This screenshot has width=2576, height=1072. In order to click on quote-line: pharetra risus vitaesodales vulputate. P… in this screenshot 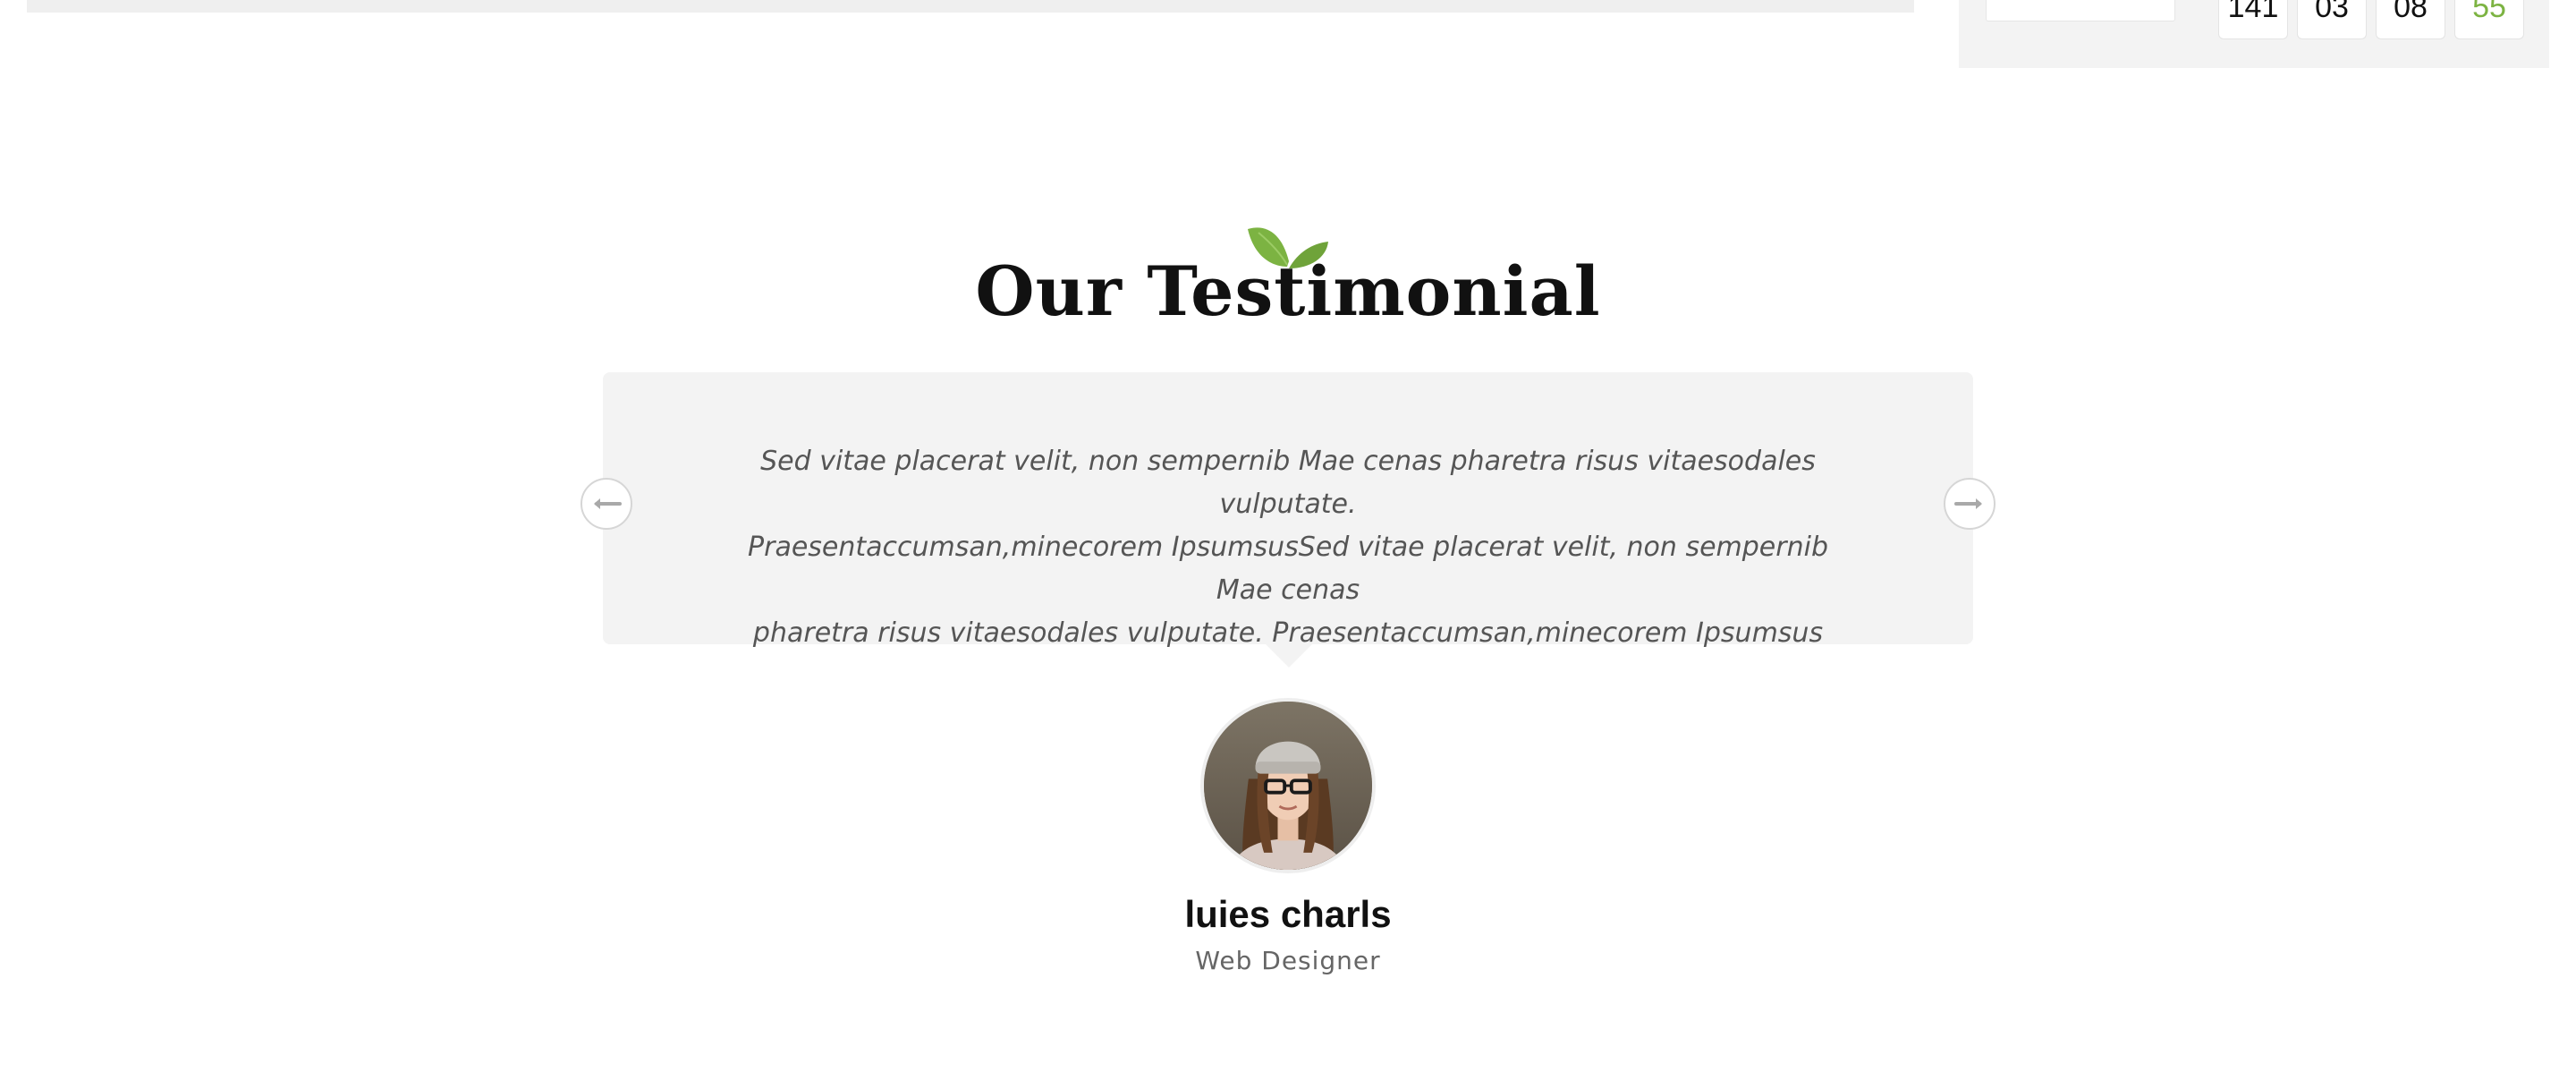, I will do `click(1288, 633)`.